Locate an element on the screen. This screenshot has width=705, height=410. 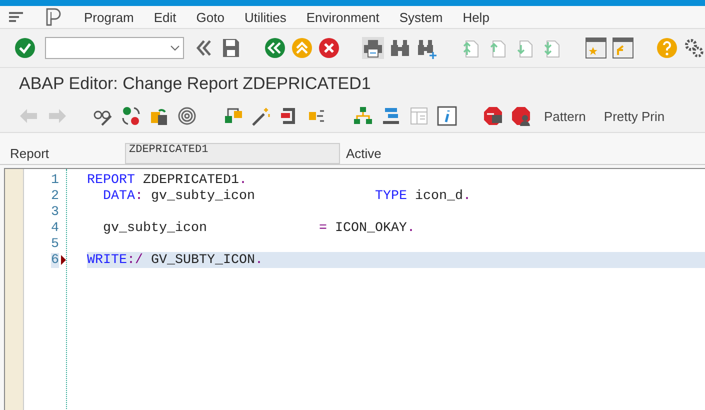
stop-user-icon is located at coordinates (521, 116).